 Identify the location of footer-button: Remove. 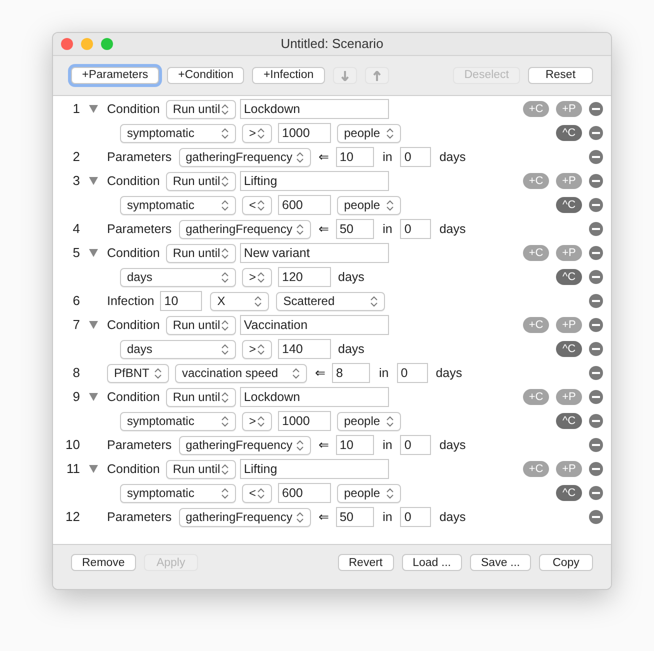
(103, 562).